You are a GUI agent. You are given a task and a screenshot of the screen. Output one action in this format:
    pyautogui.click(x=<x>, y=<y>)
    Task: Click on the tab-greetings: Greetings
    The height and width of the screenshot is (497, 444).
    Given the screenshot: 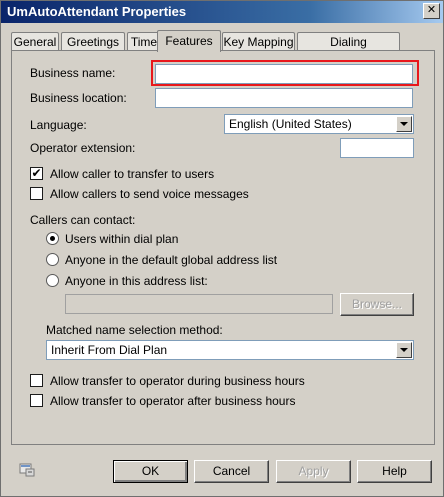 What is the action you would take?
    pyautogui.click(x=93, y=41)
    